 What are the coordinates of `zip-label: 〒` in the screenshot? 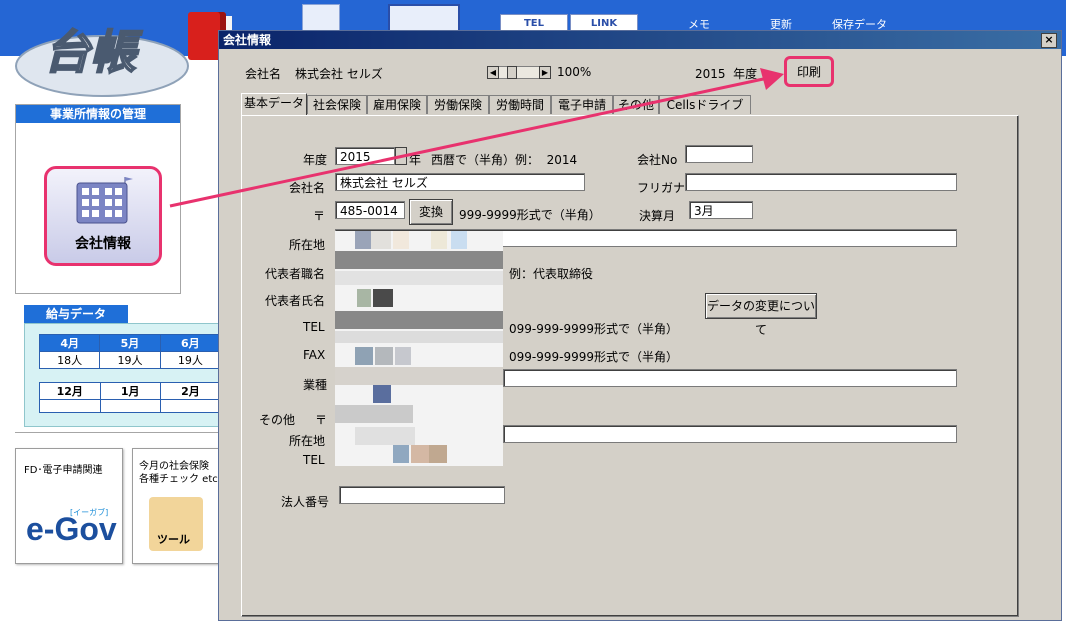 It's located at (319, 216).